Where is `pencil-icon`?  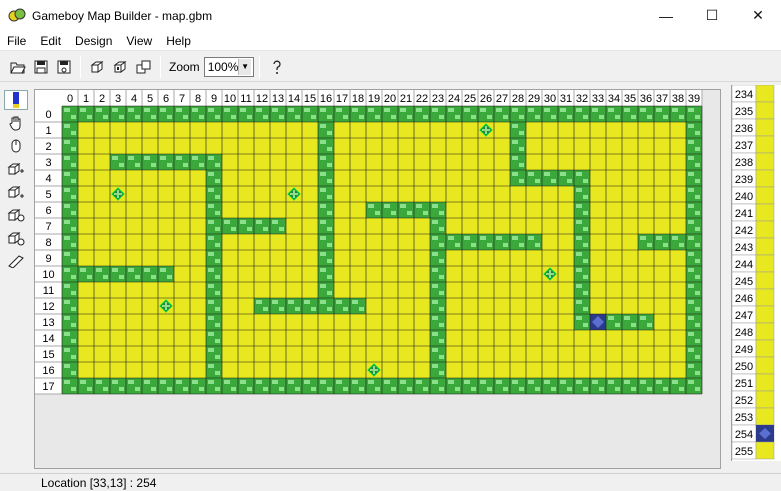
pencil-icon is located at coordinates (16, 100).